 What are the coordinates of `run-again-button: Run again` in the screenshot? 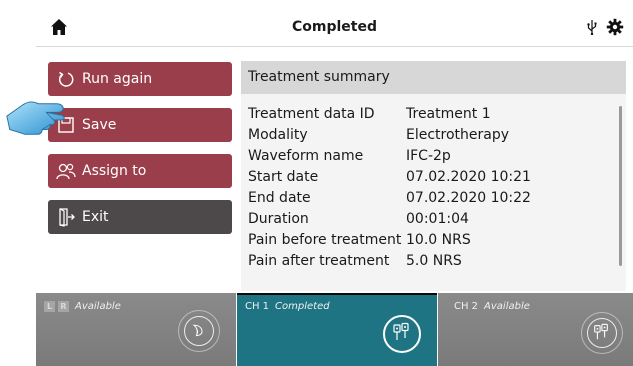 It's located at (140, 79).